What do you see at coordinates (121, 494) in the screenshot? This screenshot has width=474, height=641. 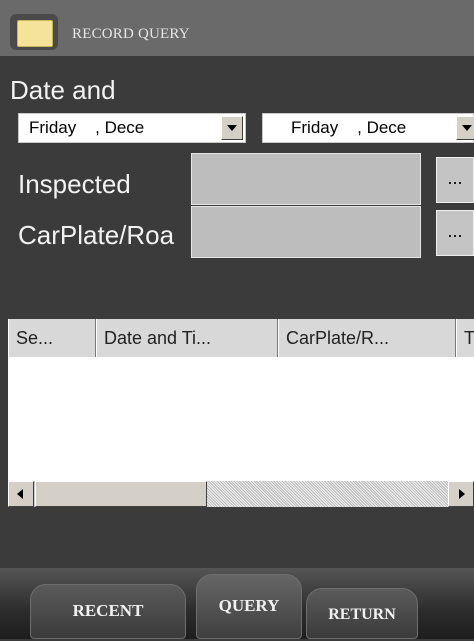 I see `scrollbar-thumb` at bounding box center [121, 494].